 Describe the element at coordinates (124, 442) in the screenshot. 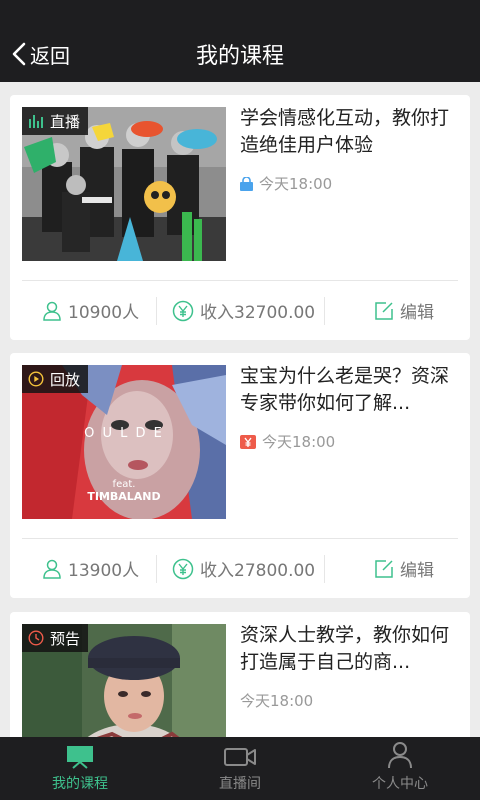

I see `course-thumbnail: O U L D E feat. TIMBALAND 回放` at that location.